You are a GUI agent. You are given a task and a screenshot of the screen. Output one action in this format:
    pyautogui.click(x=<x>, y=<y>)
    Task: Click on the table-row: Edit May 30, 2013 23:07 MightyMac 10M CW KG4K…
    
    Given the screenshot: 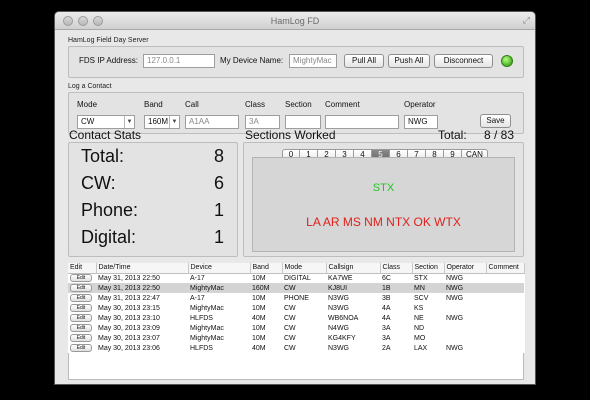 What is the action you would take?
    pyautogui.click(x=296, y=338)
    